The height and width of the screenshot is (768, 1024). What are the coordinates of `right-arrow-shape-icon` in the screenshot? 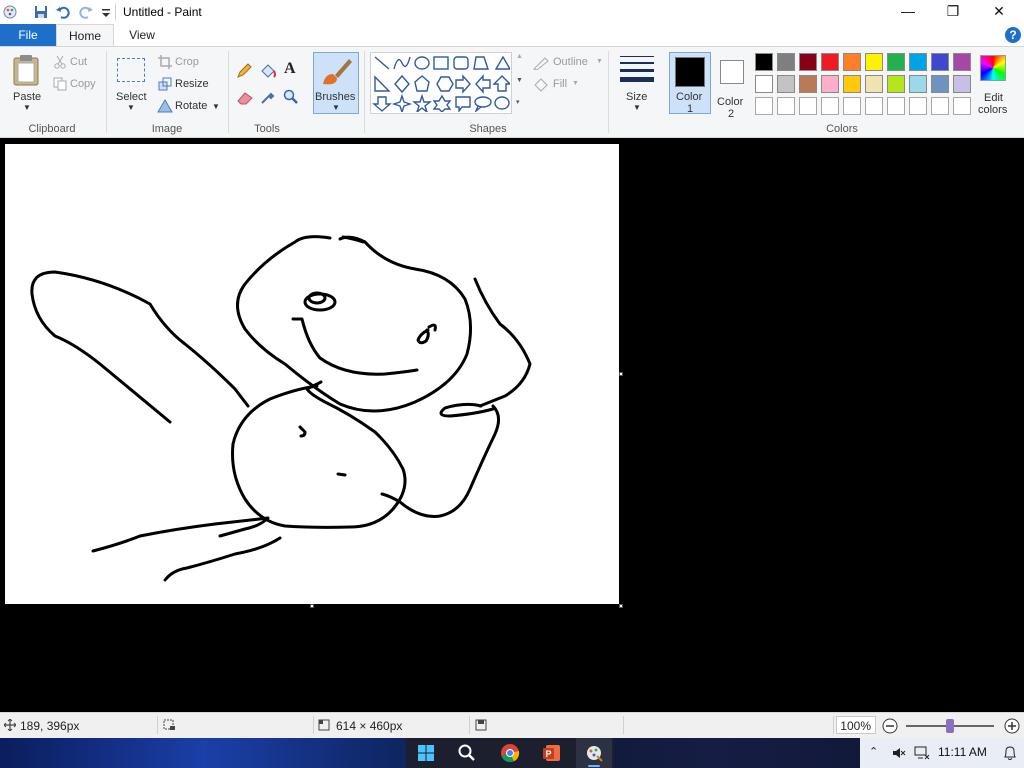 It's located at (463, 84).